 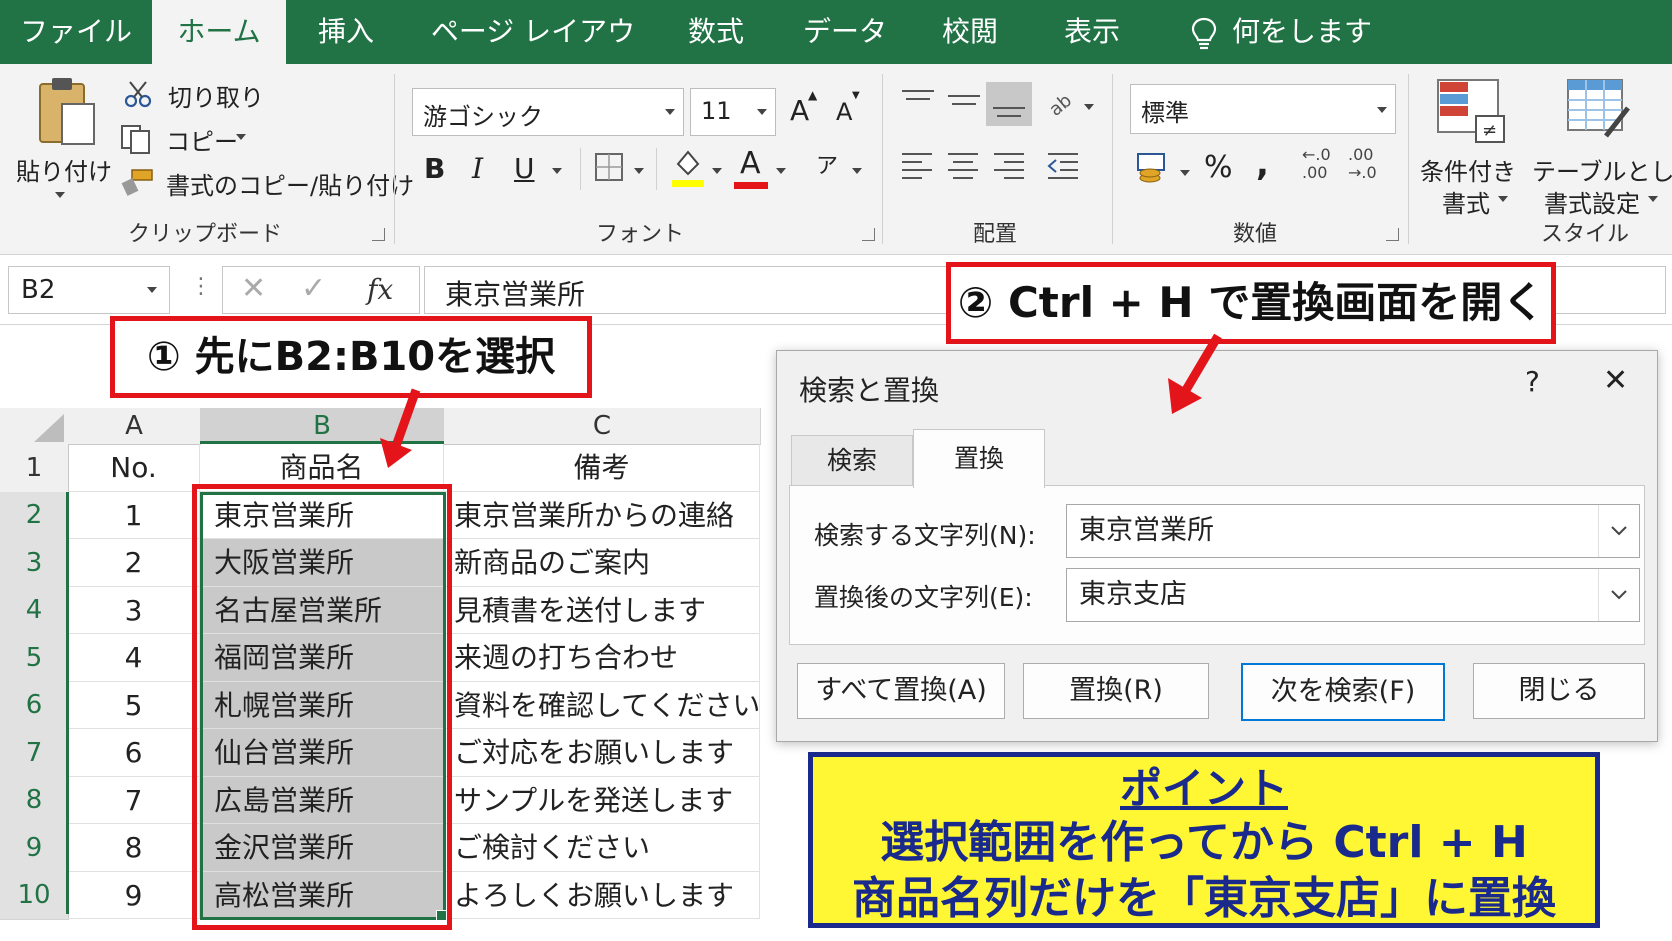 What do you see at coordinates (134, 610) in the screenshot?
I see `table-cell: 3` at bounding box center [134, 610].